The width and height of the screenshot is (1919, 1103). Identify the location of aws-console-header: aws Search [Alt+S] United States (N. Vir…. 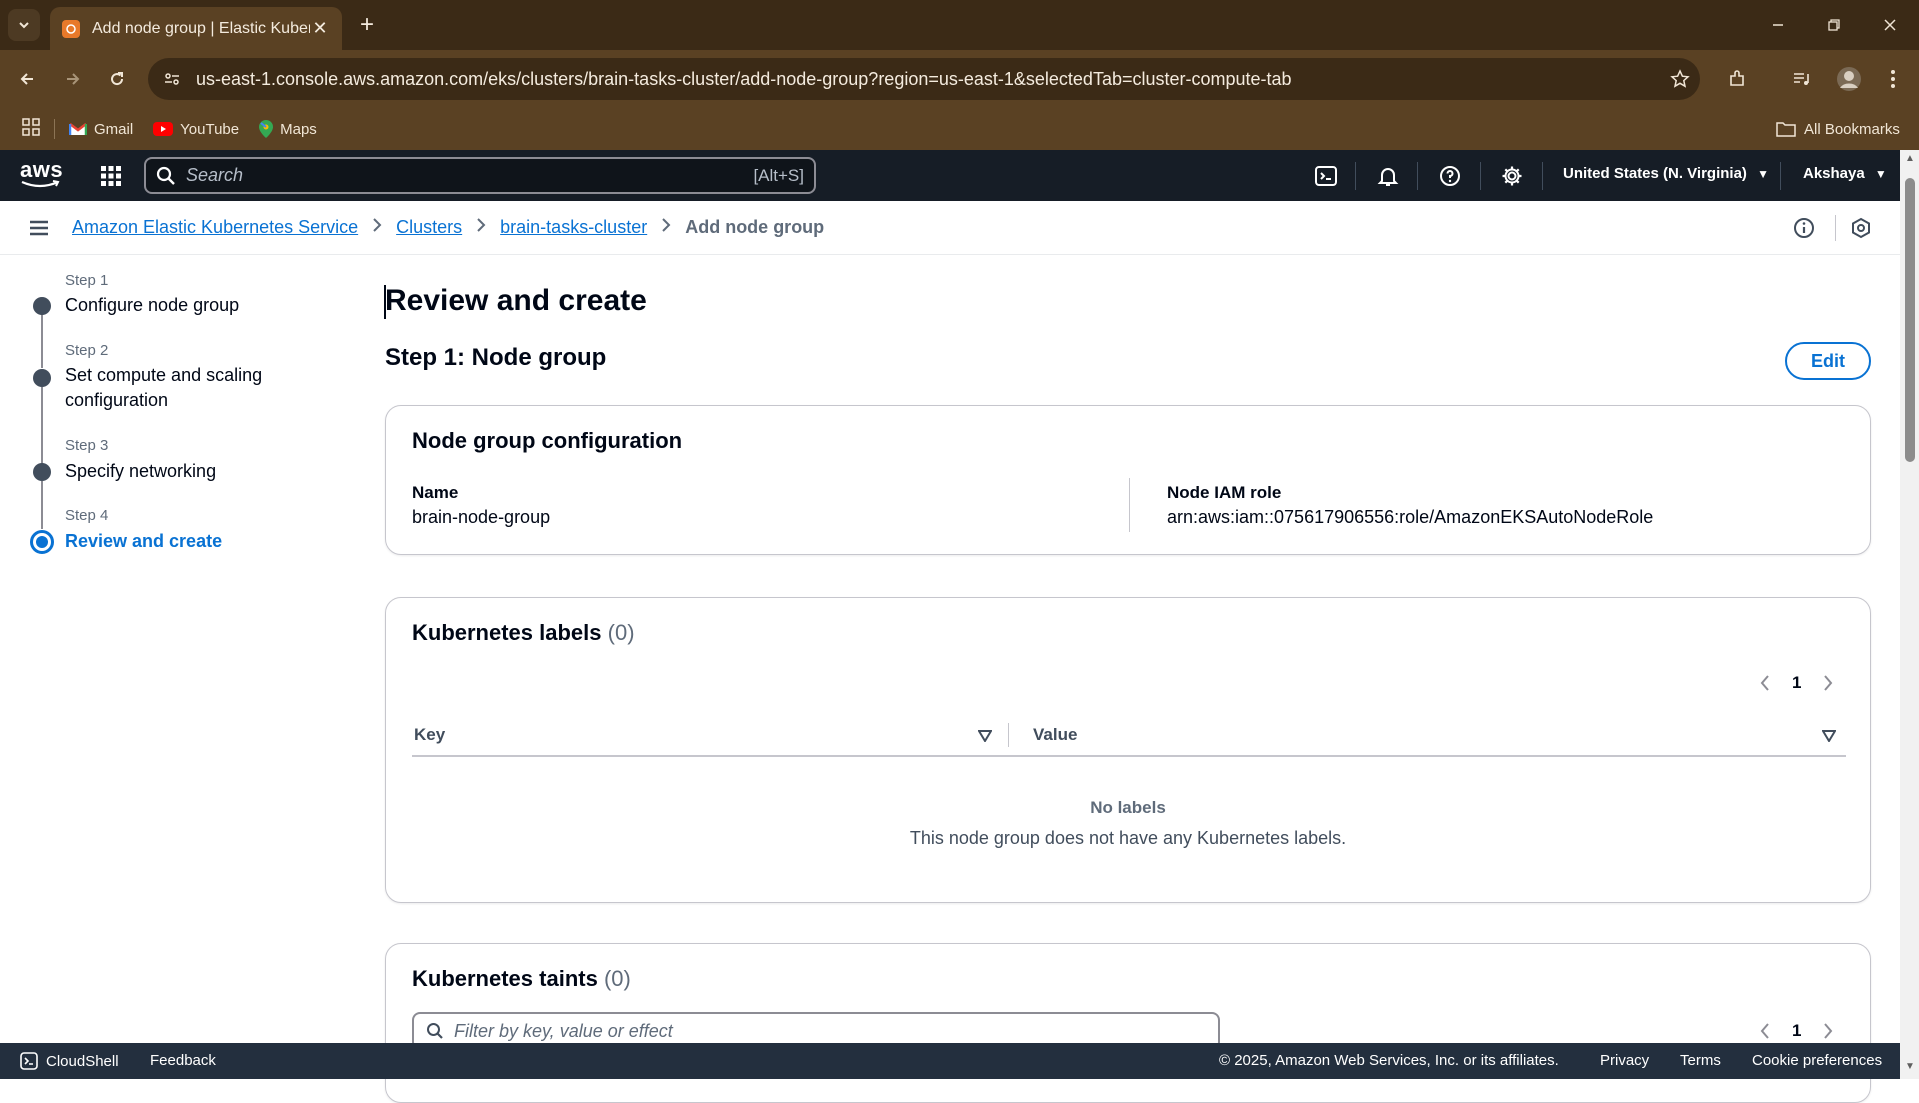
(950, 175).